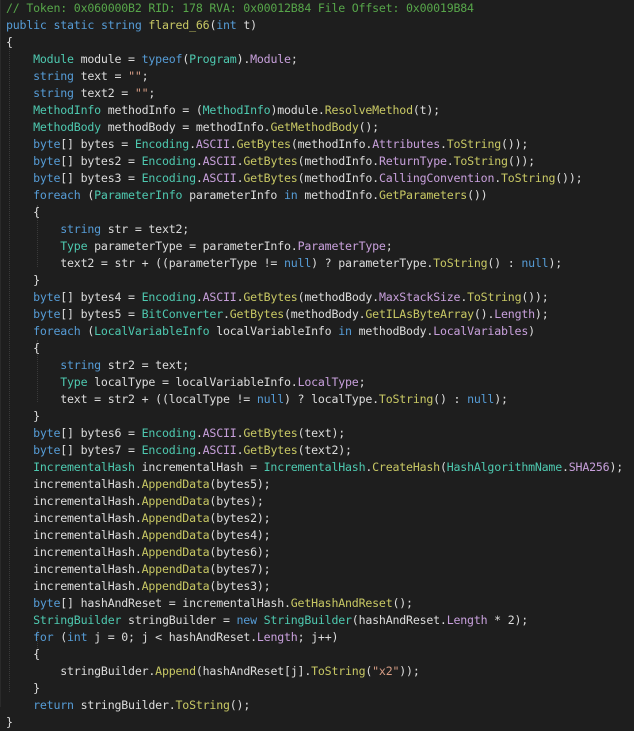 This screenshot has width=634, height=731. I want to click on code-token-plain: localType = localVariableInfo., so click(192, 382).